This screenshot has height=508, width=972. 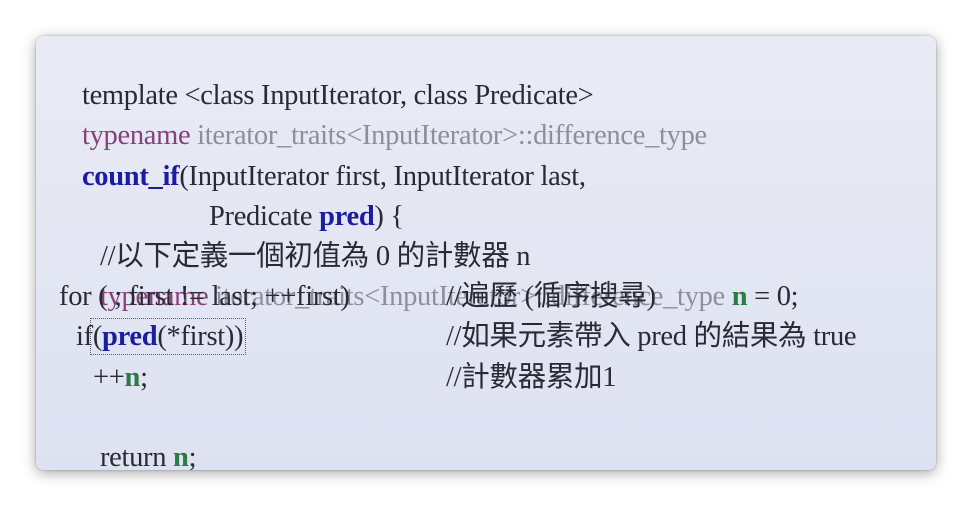 I want to click on code-line-10: return n;, so click(x=486, y=434).